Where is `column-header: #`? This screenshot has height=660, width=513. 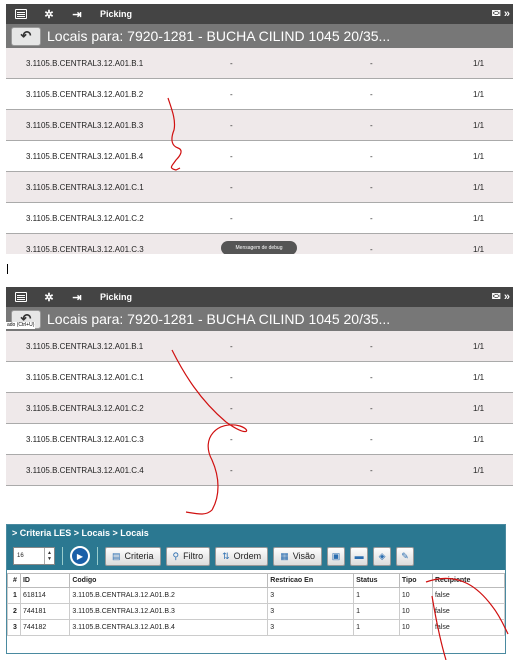
column-header: # is located at coordinates (14, 580).